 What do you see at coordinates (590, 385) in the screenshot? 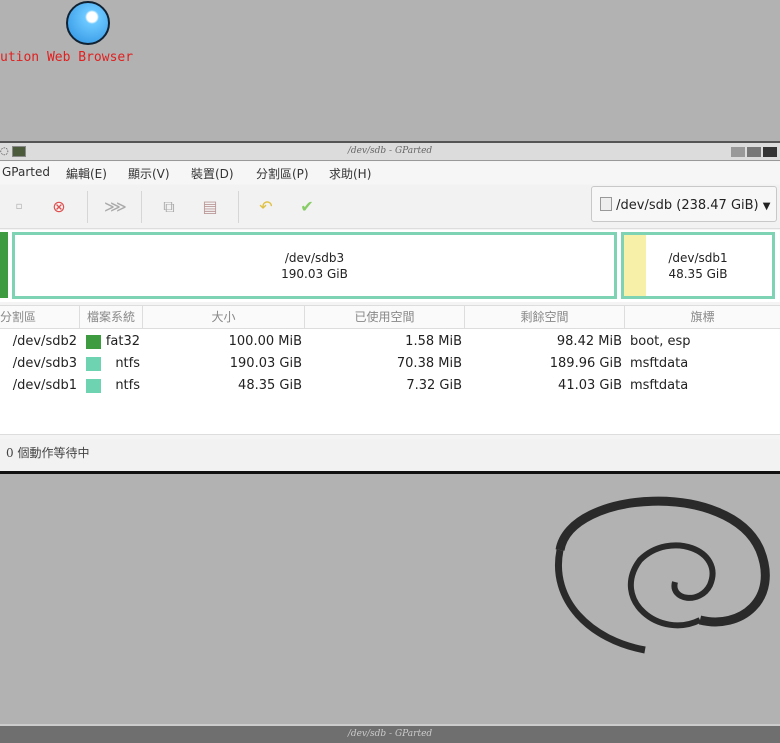
I see `unused-cell: 41.03 GiB` at bounding box center [590, 385].